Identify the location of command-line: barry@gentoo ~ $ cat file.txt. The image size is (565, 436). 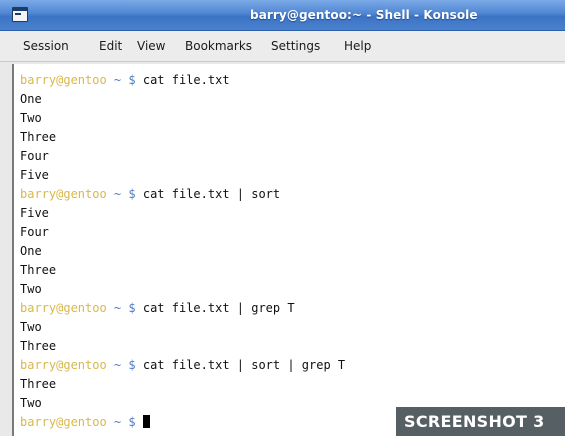
(125, 80).